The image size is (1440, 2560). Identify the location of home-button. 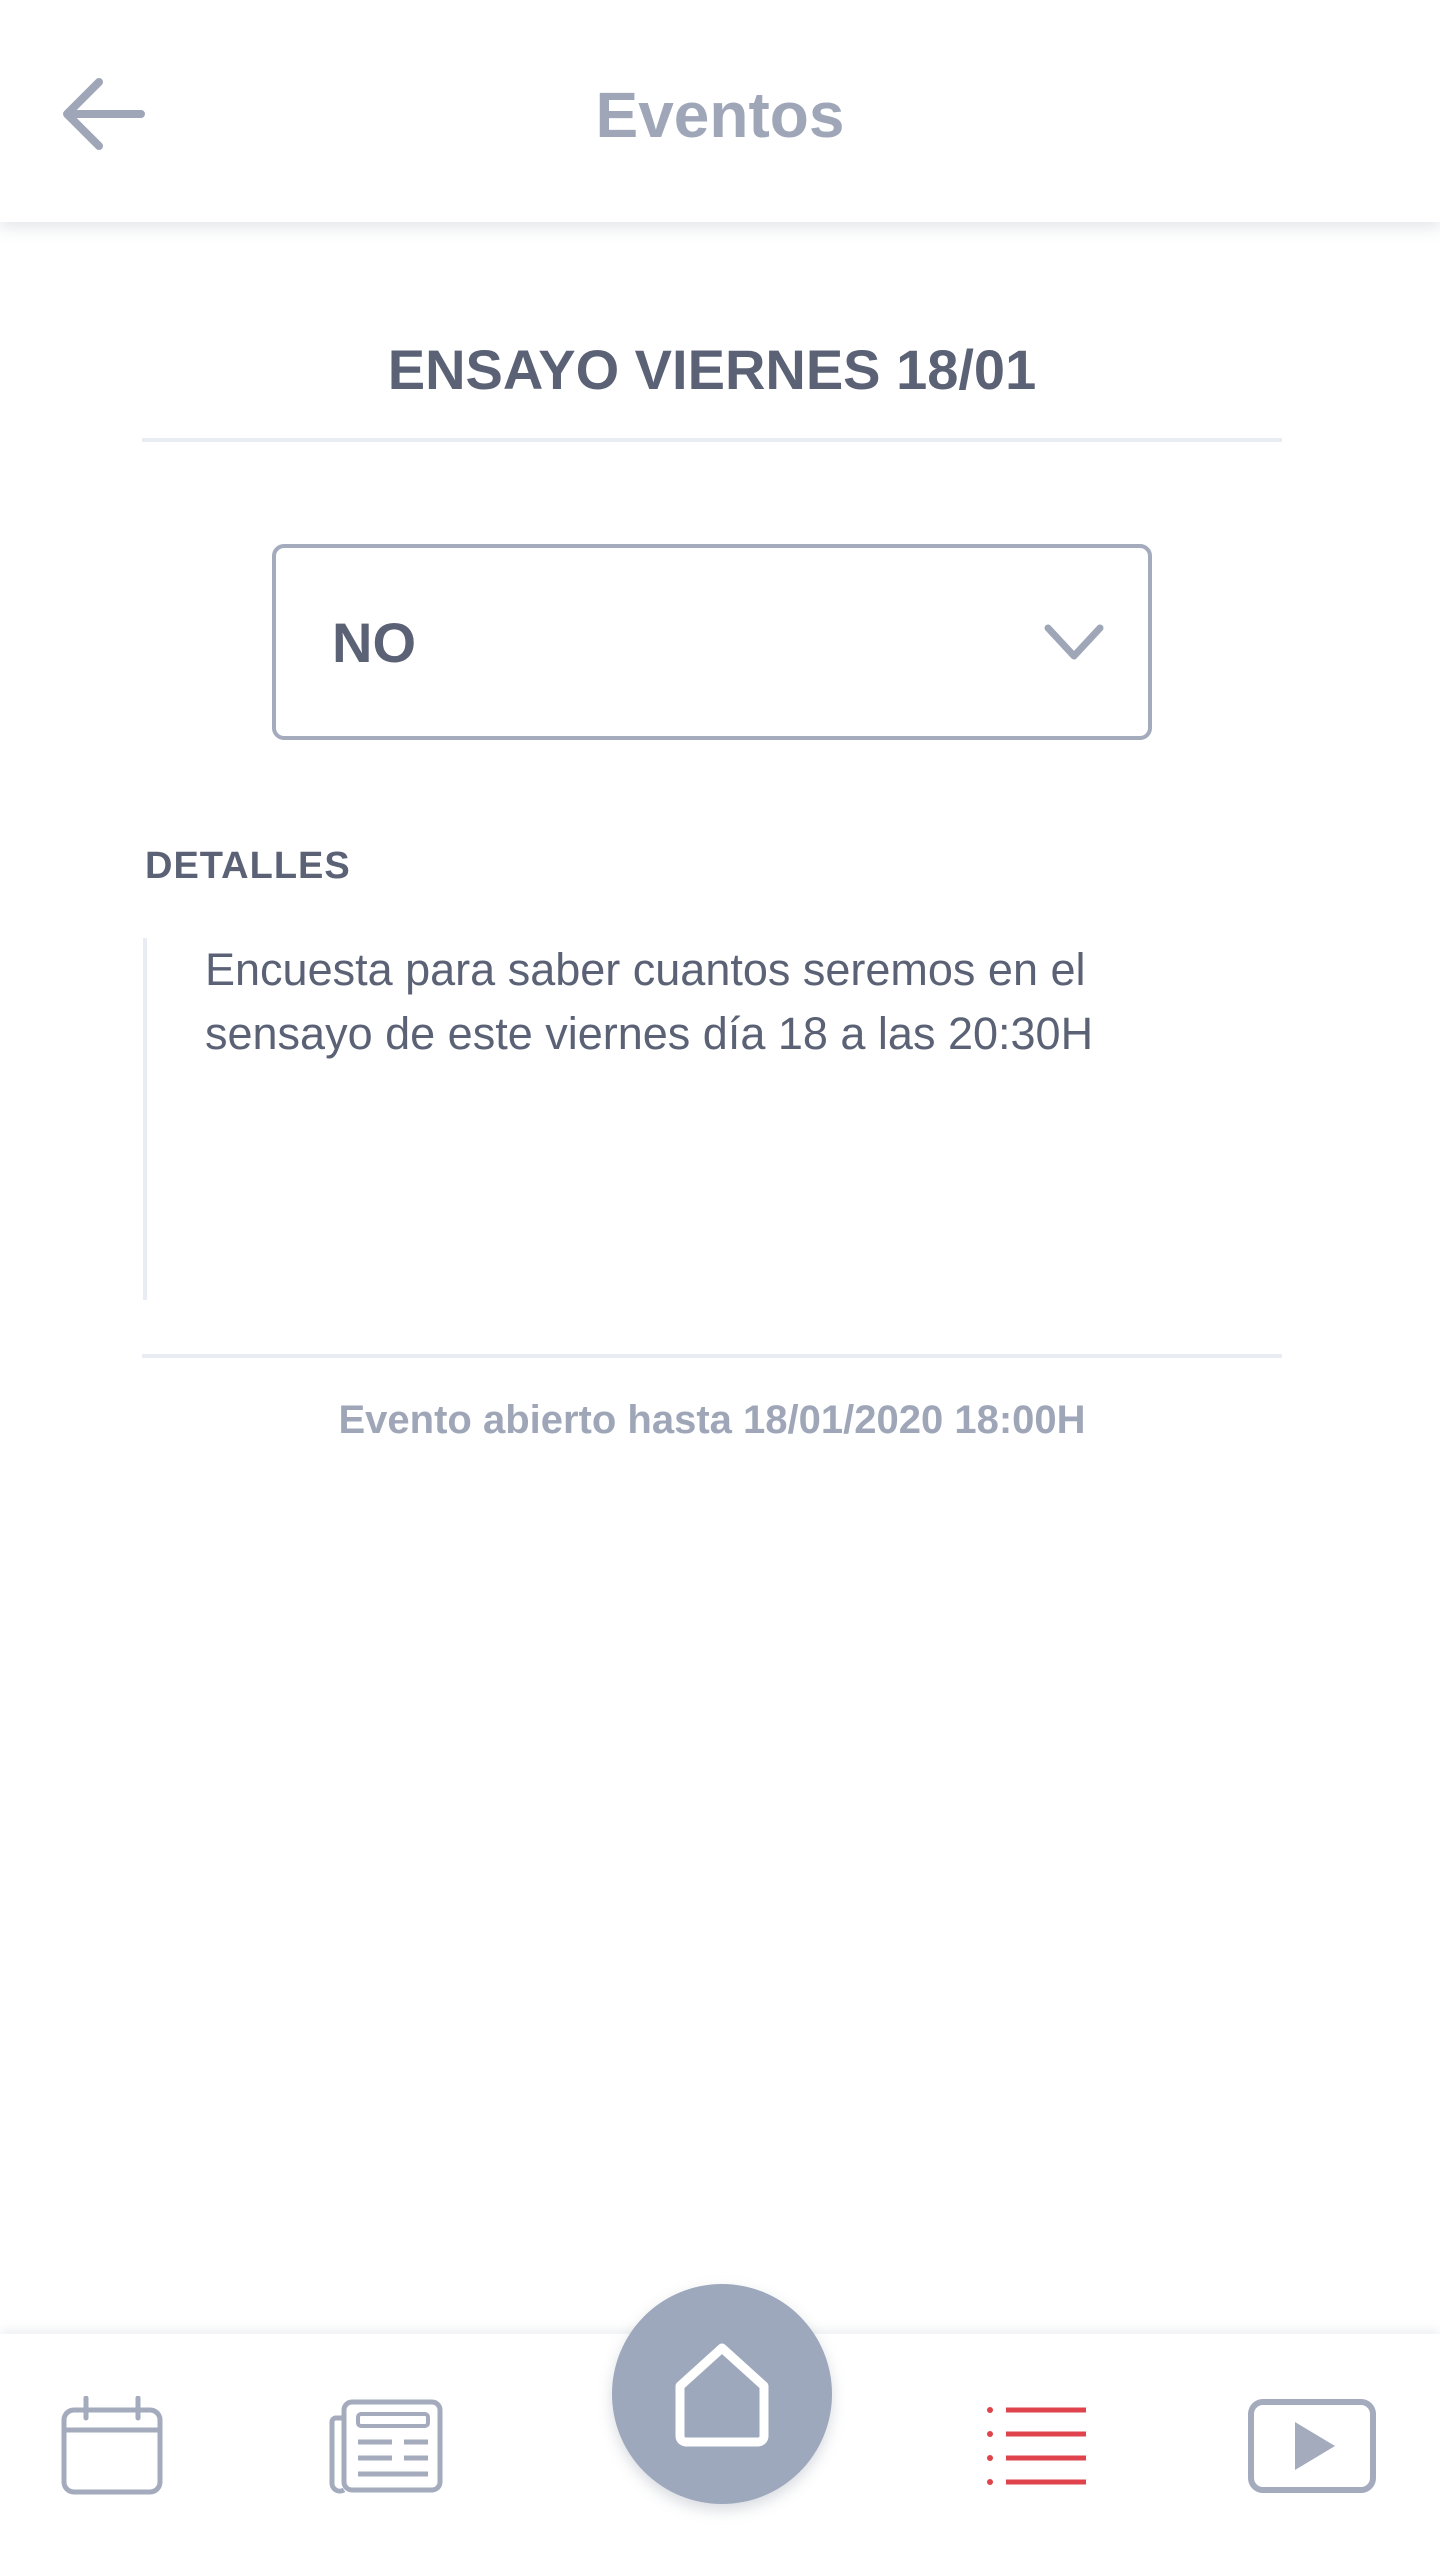
(722, 2394).